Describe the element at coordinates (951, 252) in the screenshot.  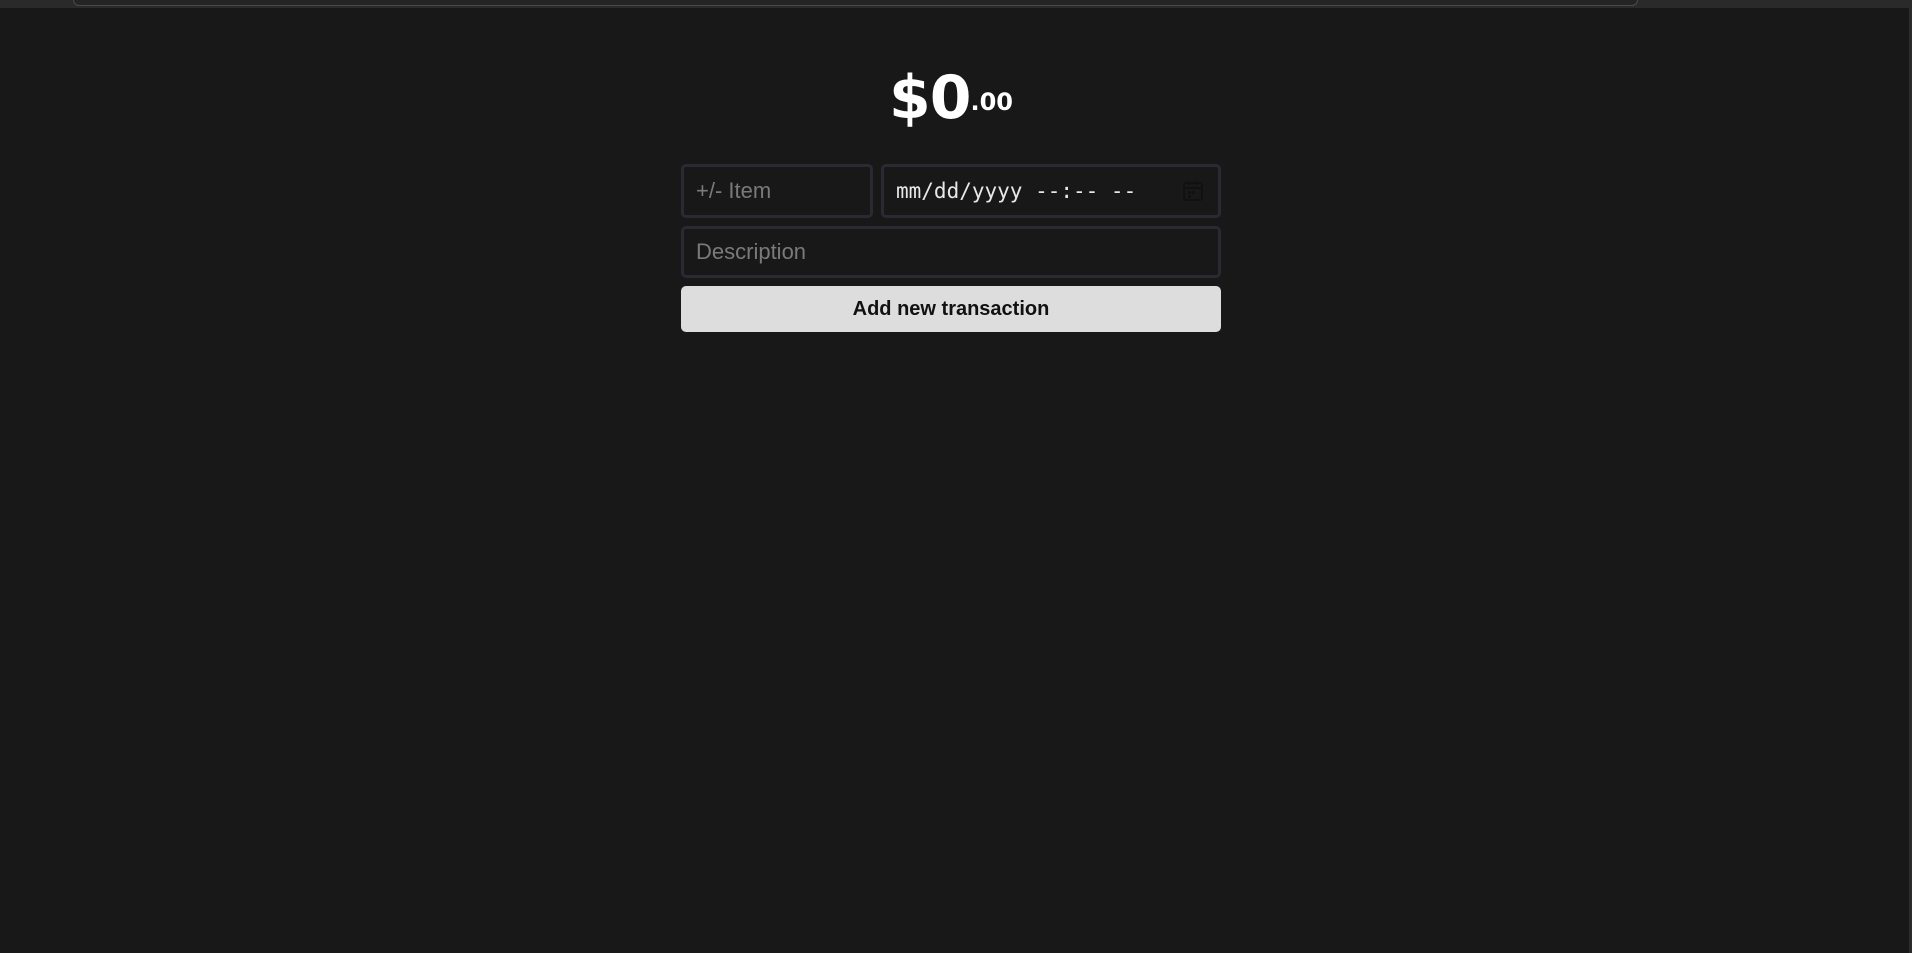
I see `description-input` at that location.